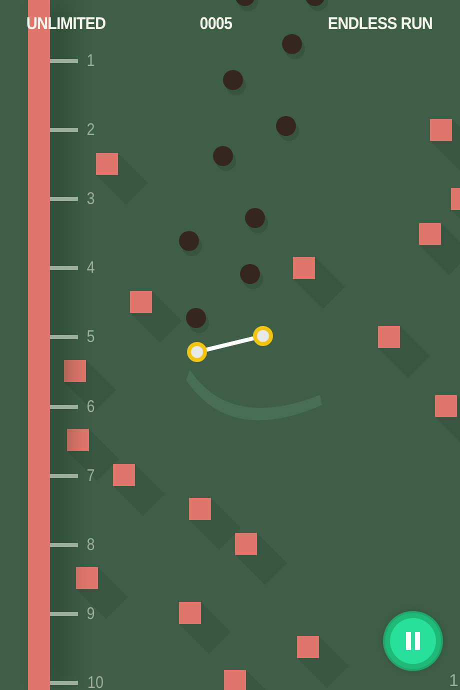  What do you see at coordinates (90, 476) in the screenshot?
I see `ruler-label: 7` at bounding box center [90, 476].